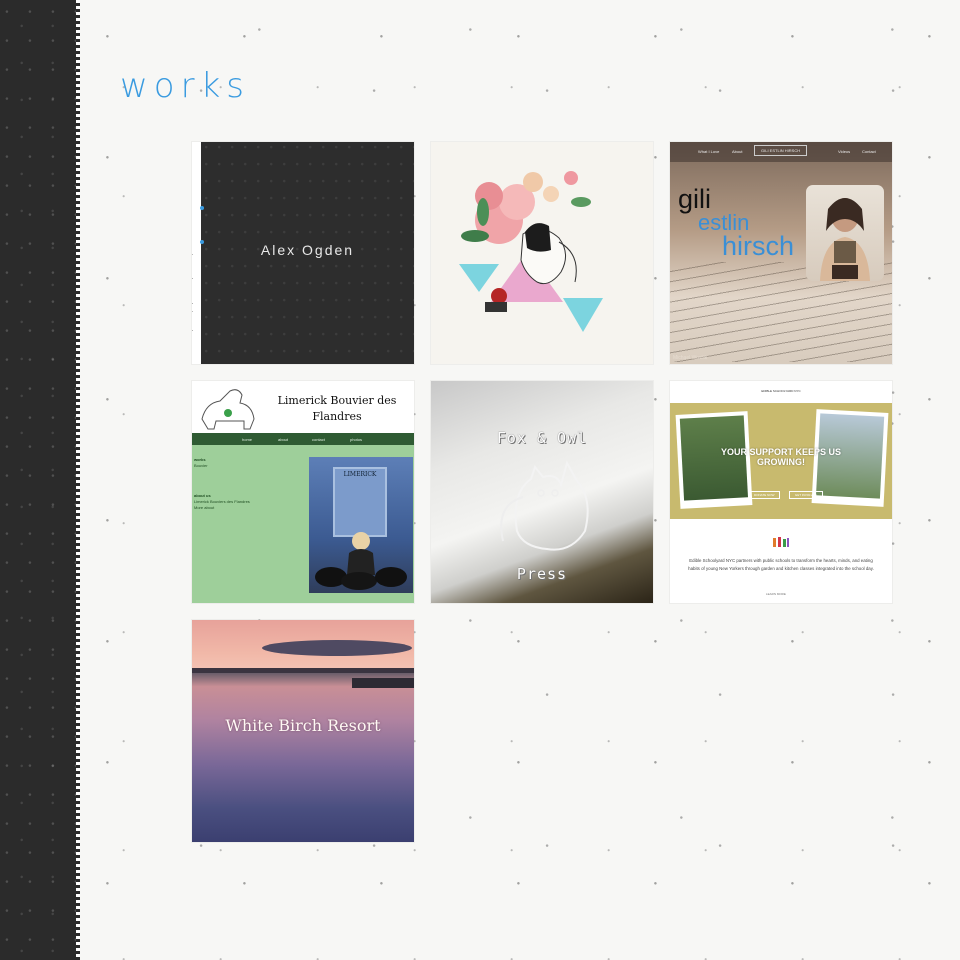 The image size is (960, 960). I want to click on side-nav: home about works connect, so click(196, 262).